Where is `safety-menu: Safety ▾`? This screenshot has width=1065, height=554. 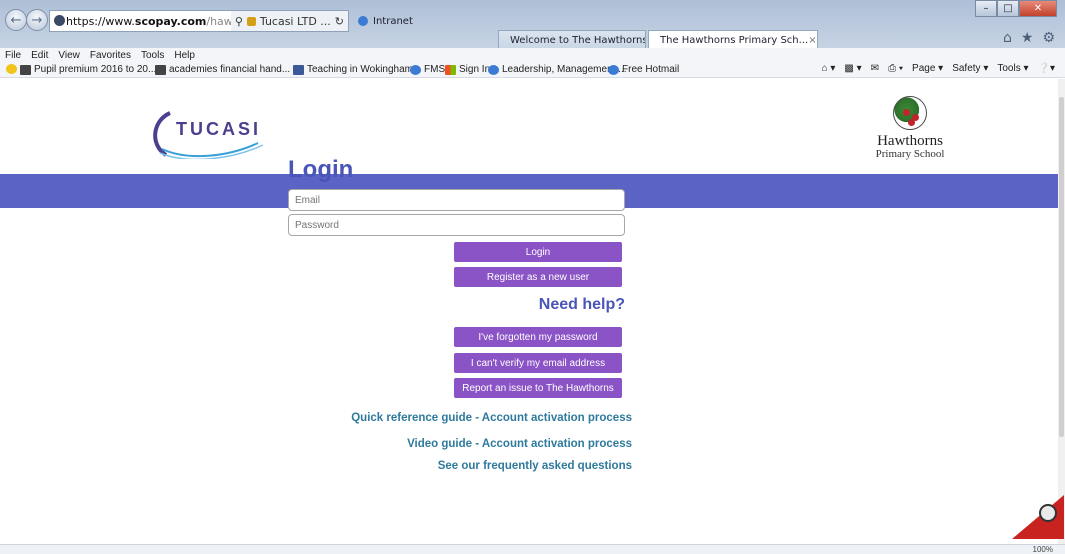
safety-menu: Safety ▾ is located at coordinates (970, 68).